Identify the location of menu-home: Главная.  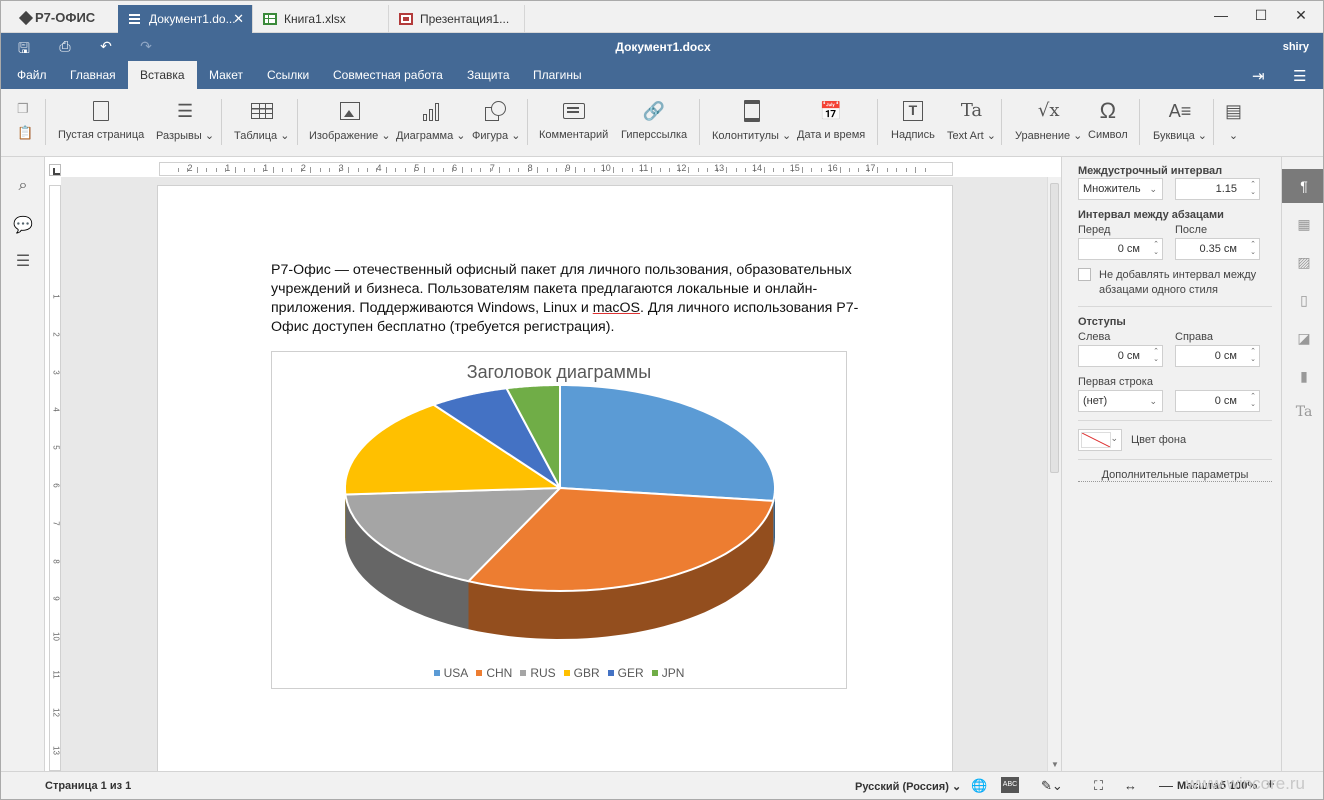
(93, 75).